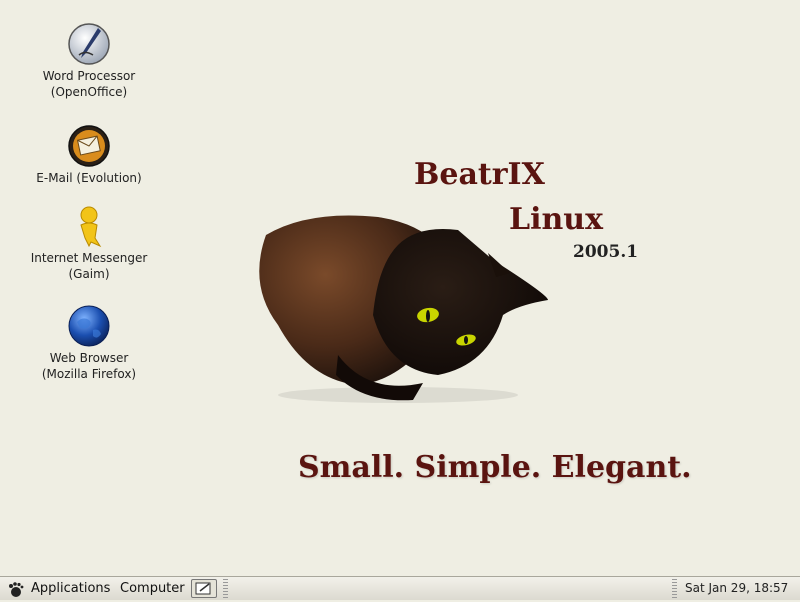  I want to click on icon-label-line2: (Gaim), so click(89, 274).